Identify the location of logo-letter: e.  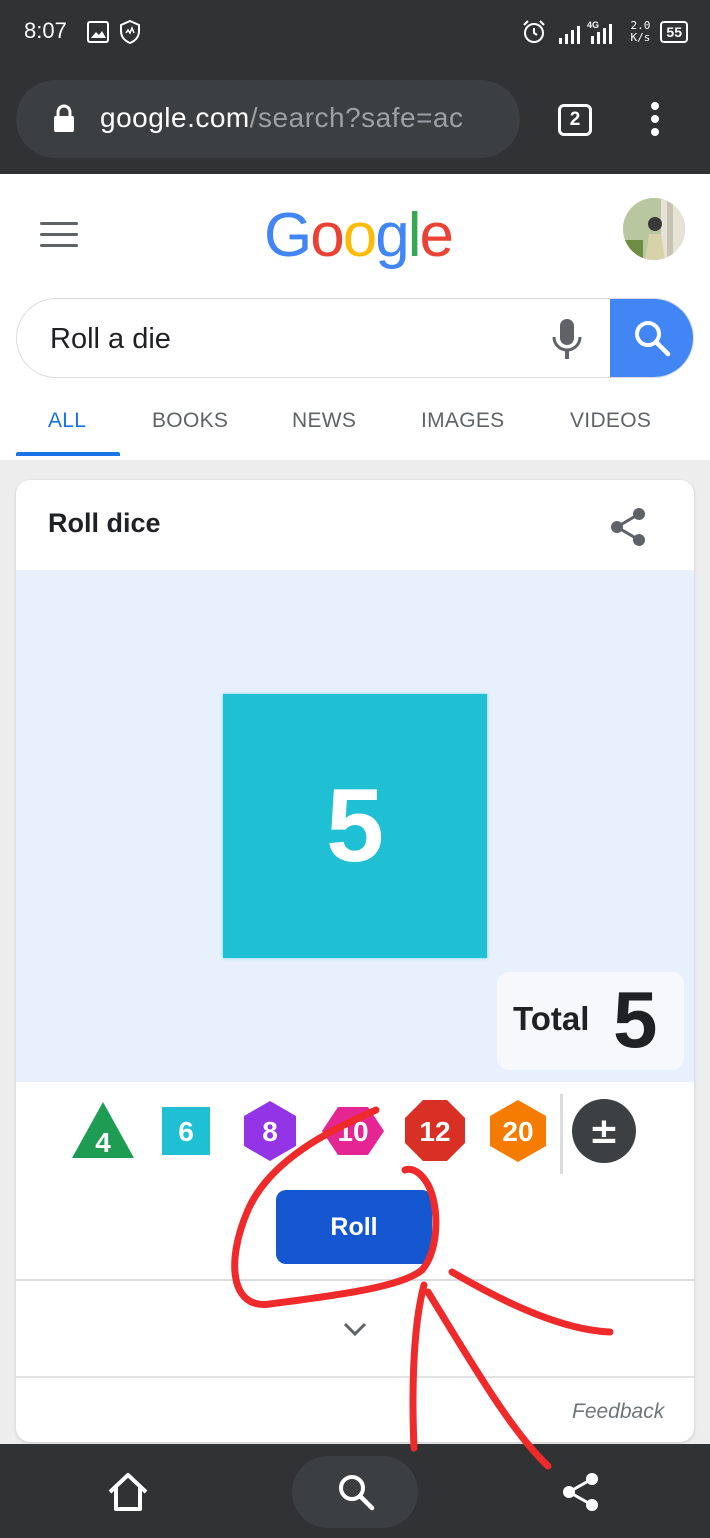
(436, 235).